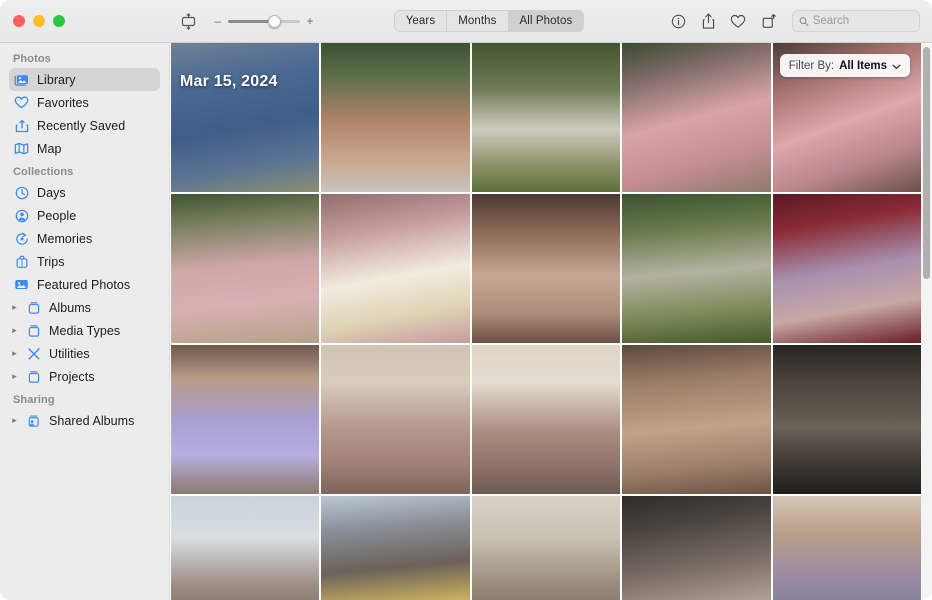  I want to click on sidebar-item-label: Featured Photos, so click(84, 284).